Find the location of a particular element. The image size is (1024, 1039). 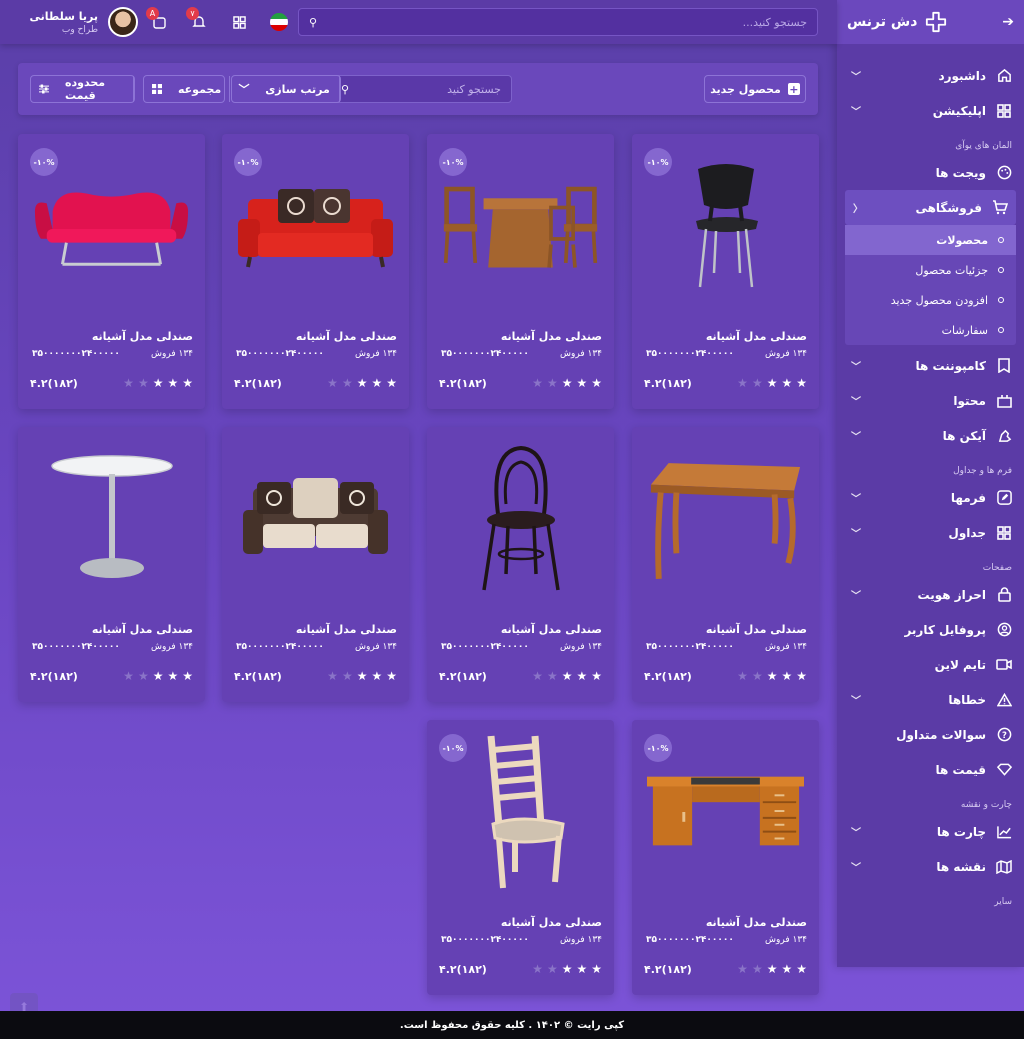

sidebar-item-apps: اپلیکیشن ﹀ is located at coordinates (930, 110).